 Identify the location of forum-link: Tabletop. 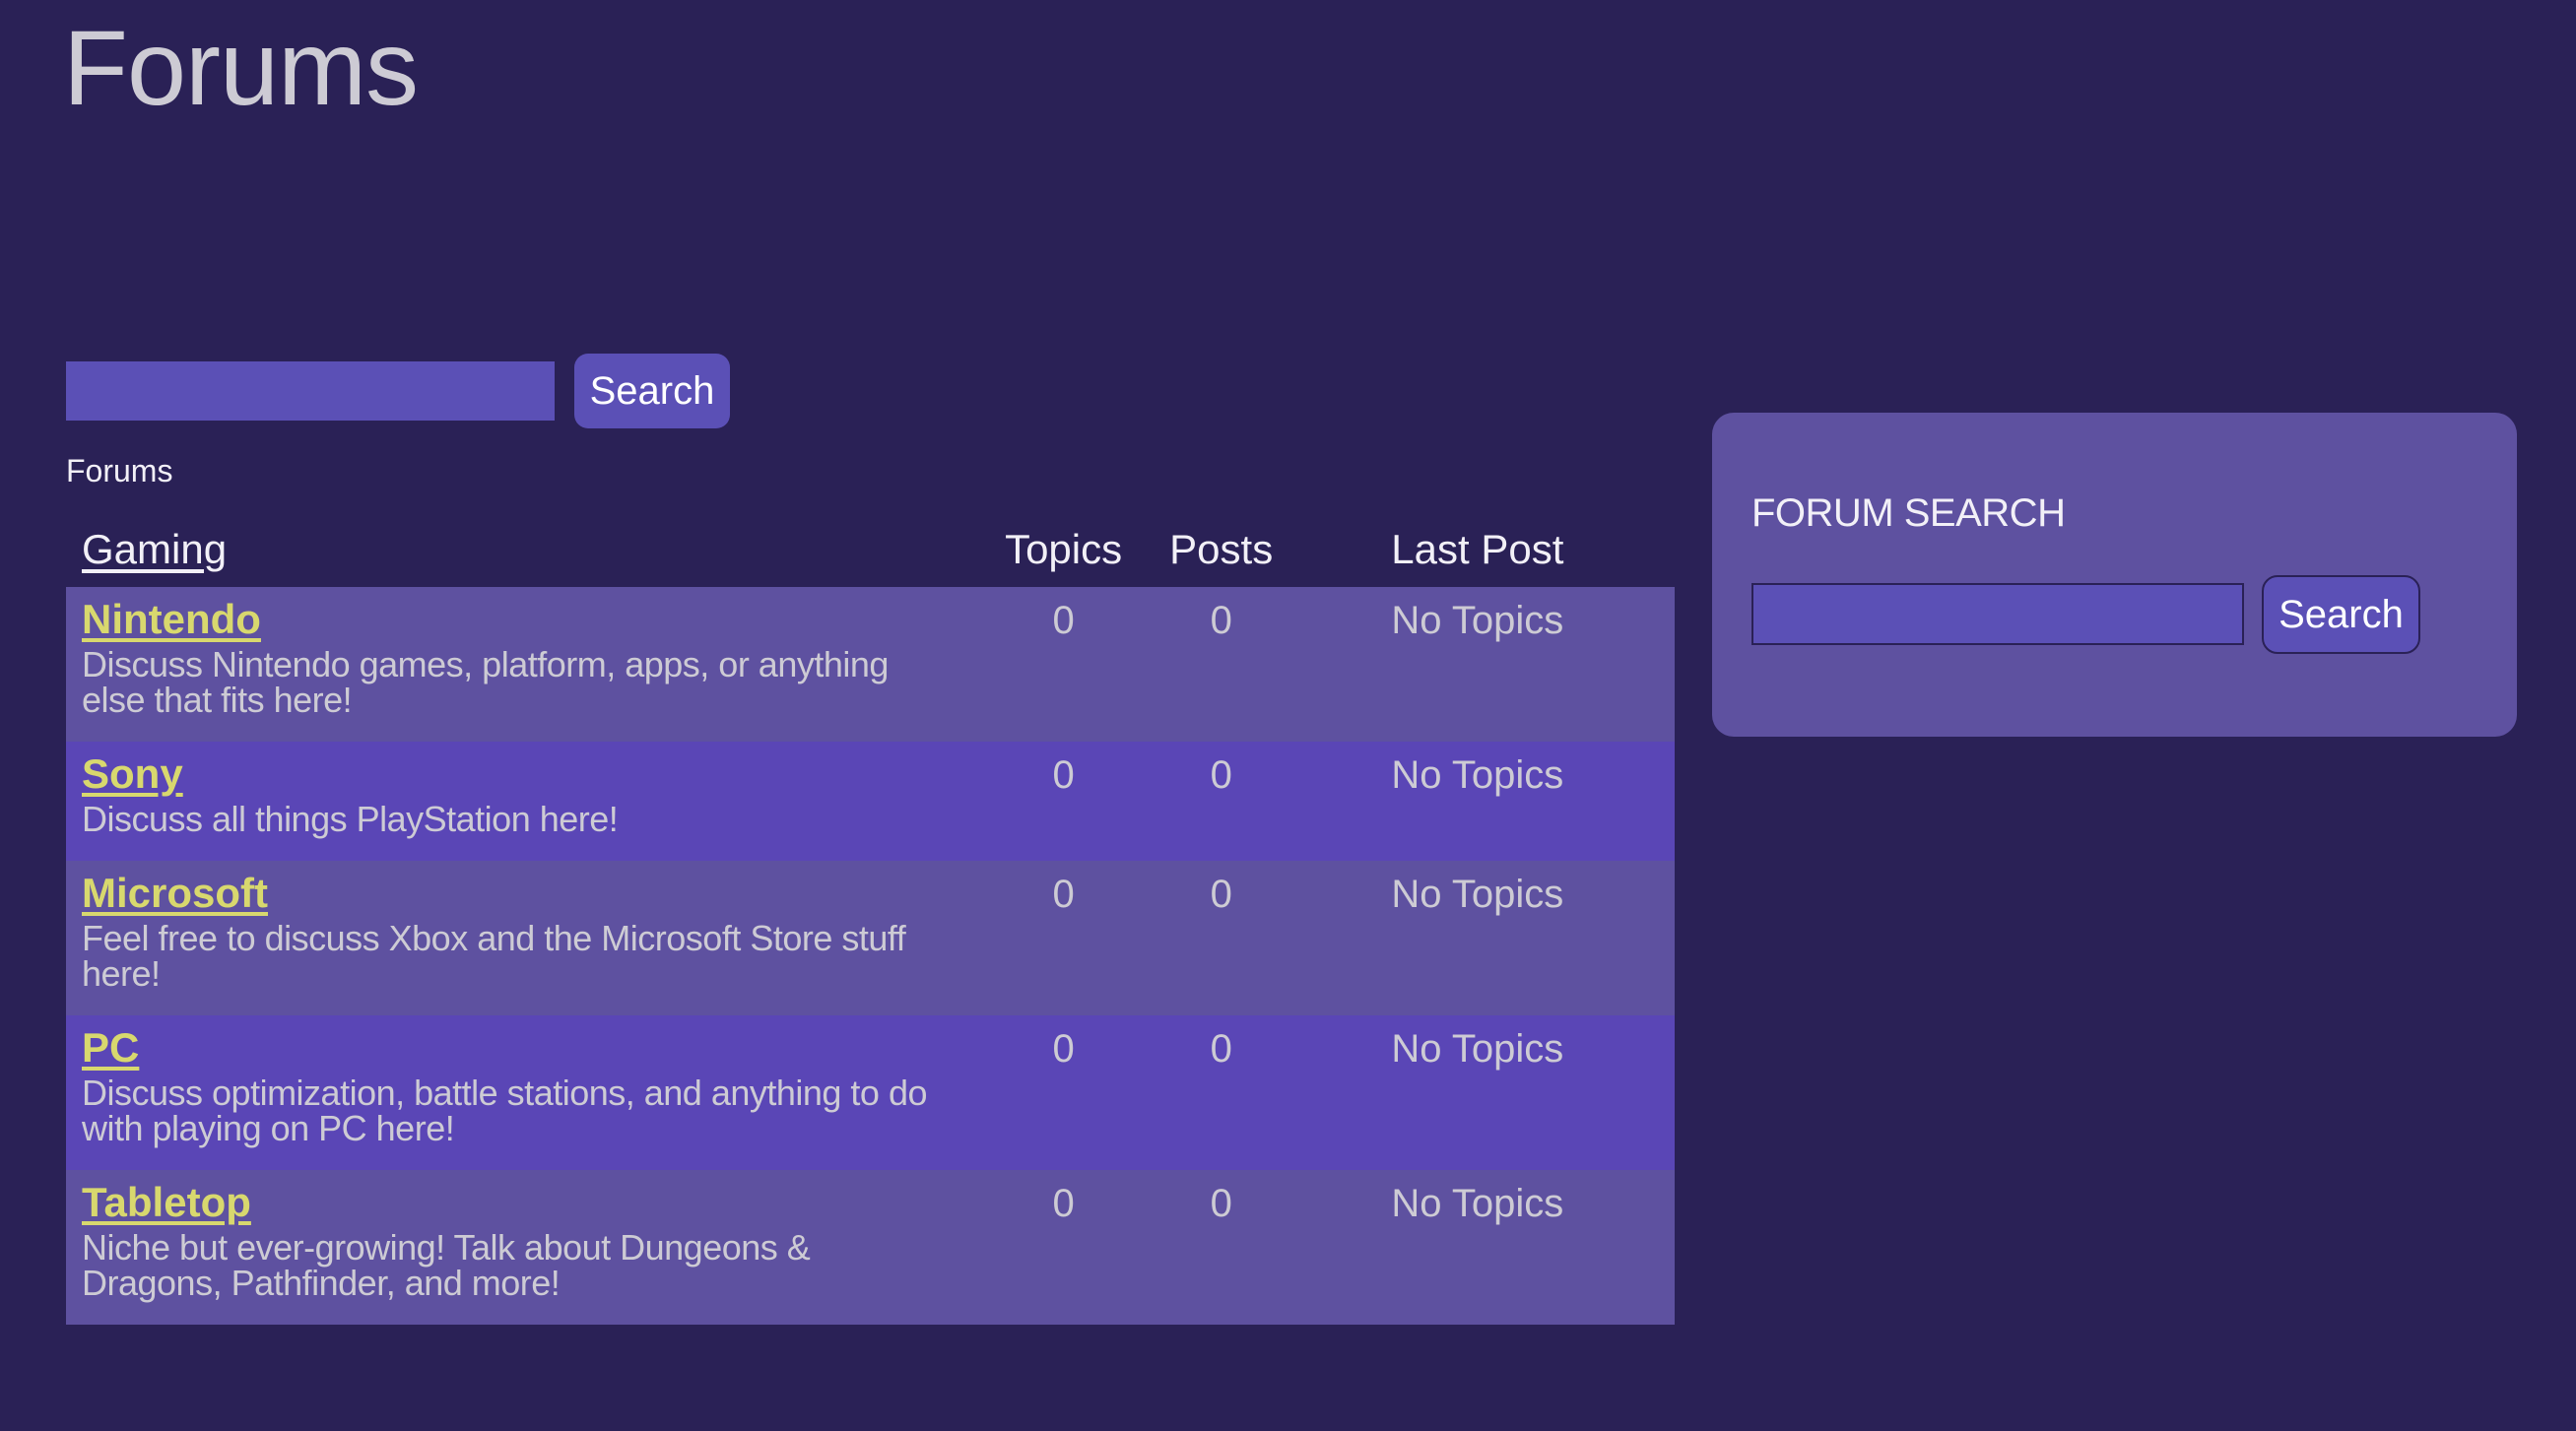
(167, 1202).